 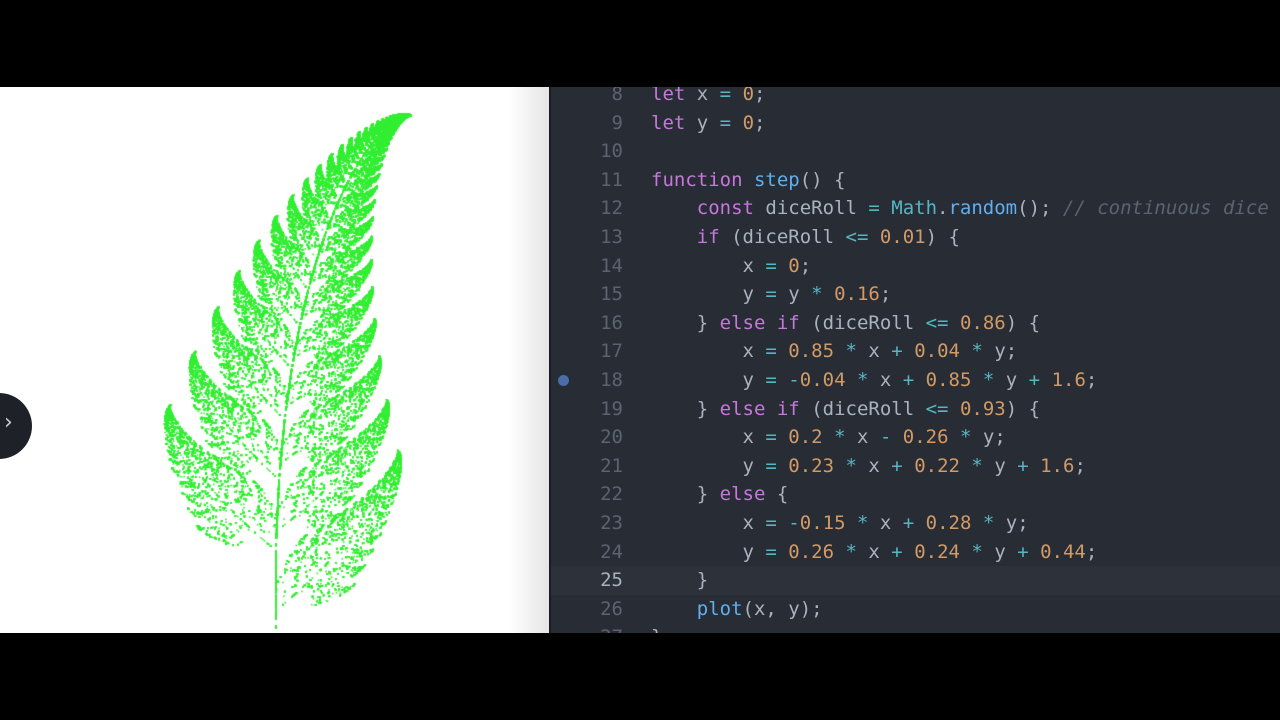 What do you see at coordinates (611, 265) in the screenshot?
I see `line-number: 14` at bounding box center [611, 265].